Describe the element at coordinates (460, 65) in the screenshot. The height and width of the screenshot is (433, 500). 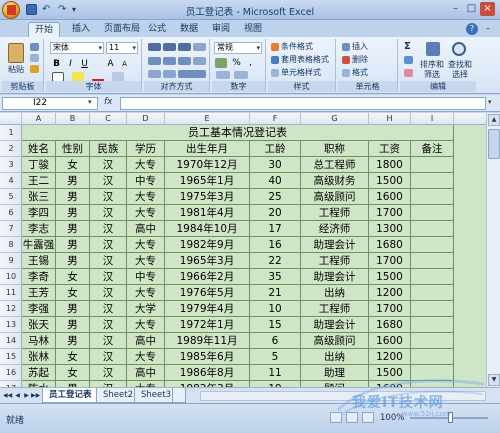
I see `find-select-button: 查找和` at that location.